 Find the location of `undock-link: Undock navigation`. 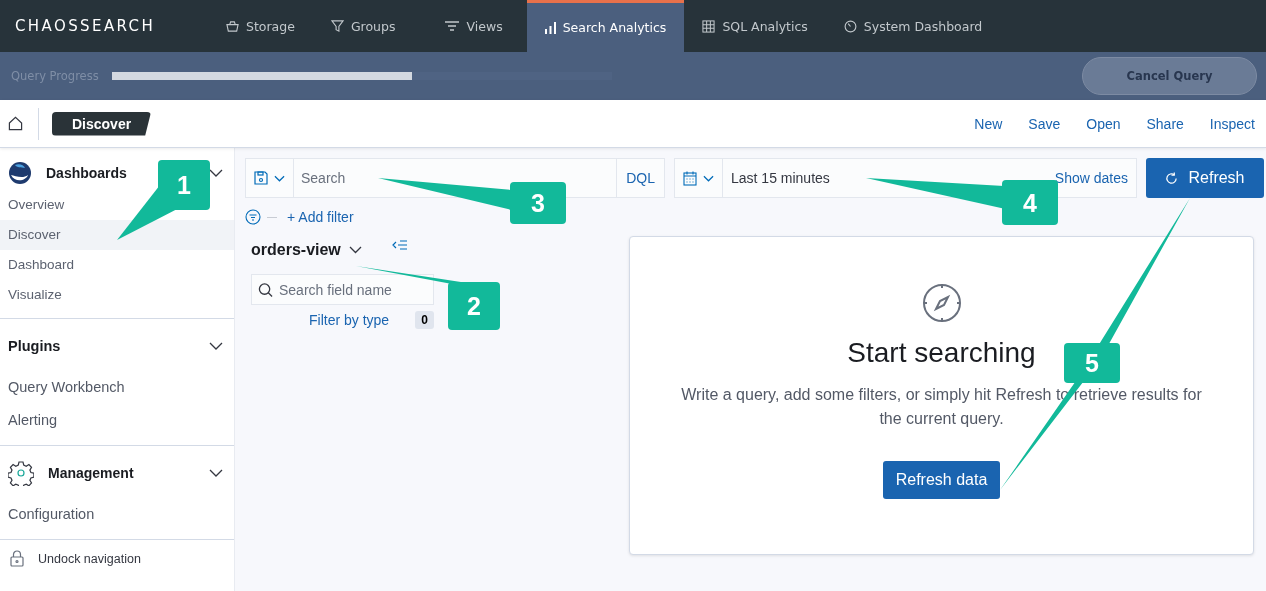

undock-link: Undock navigation is located at coordinates (89, 558).